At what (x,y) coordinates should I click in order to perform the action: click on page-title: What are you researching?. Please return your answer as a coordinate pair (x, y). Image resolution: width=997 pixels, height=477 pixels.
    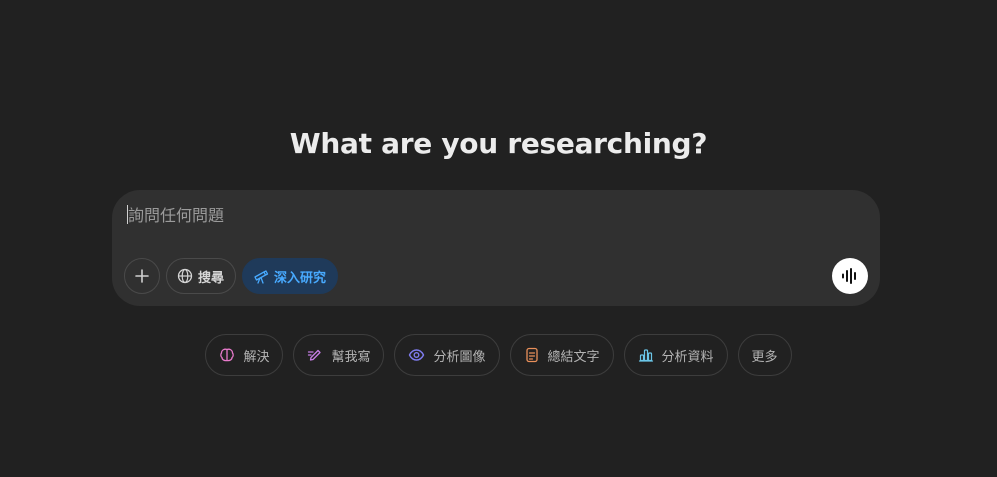
    Looking at the image, I should click on (498, 143).